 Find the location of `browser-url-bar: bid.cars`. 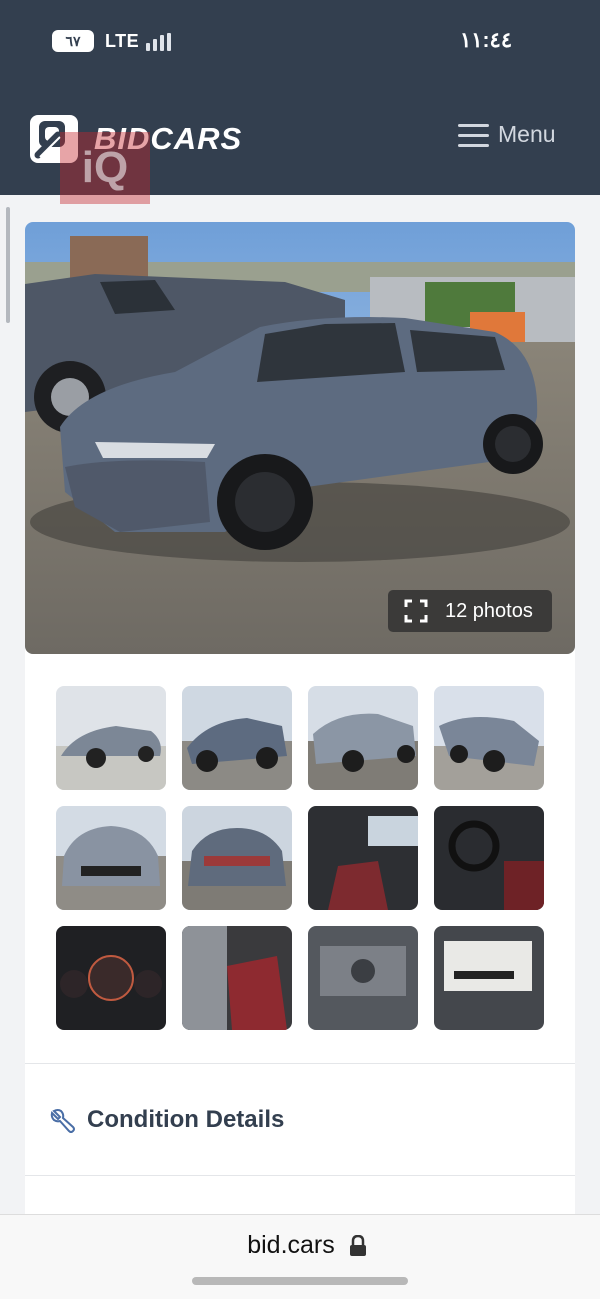

browser-url-bar: bid.cars is located at coordinates (300, 1256).